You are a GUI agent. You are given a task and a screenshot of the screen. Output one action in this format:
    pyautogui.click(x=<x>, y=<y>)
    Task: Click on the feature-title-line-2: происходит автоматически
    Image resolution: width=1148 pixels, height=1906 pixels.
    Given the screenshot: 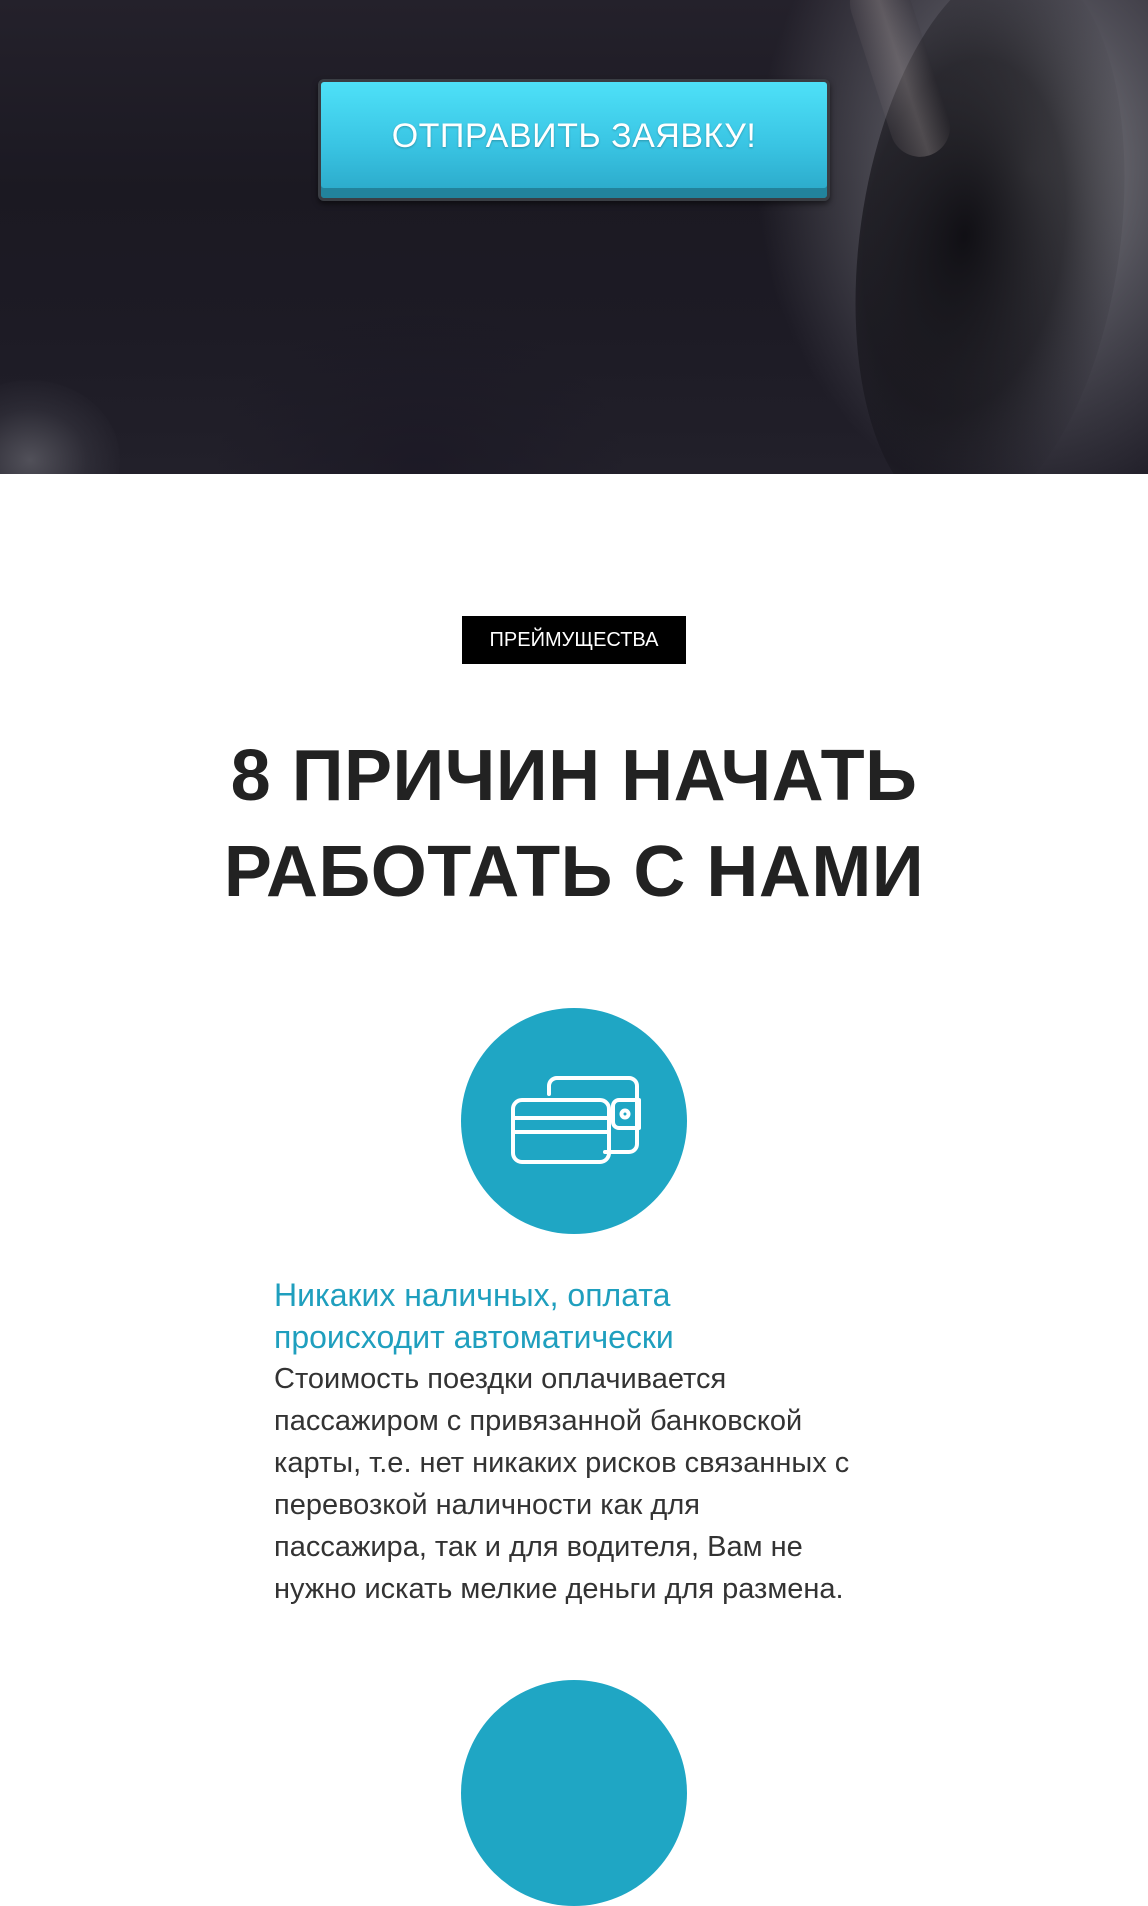 What is the action you would take?
    pyautogui.click(x=474, y=1337)
    